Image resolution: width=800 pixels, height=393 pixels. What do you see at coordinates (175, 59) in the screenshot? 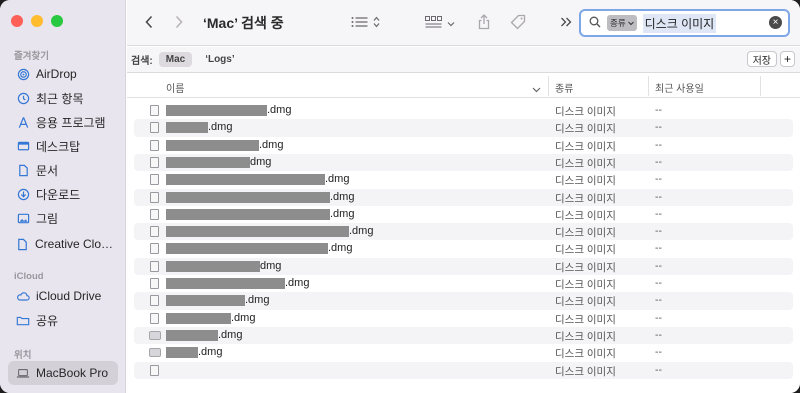
I see `scope-option-mac: Mac` at bounding box center [175, 59].